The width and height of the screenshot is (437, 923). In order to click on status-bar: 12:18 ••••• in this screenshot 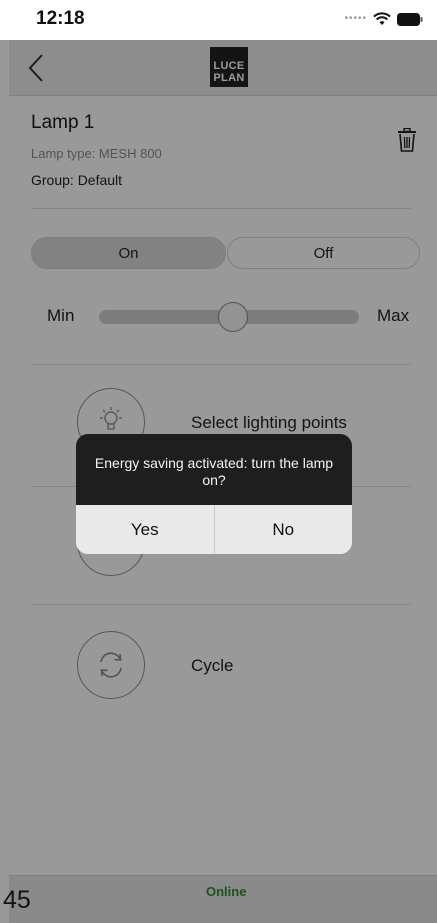, I will do `click(218, 20)`.